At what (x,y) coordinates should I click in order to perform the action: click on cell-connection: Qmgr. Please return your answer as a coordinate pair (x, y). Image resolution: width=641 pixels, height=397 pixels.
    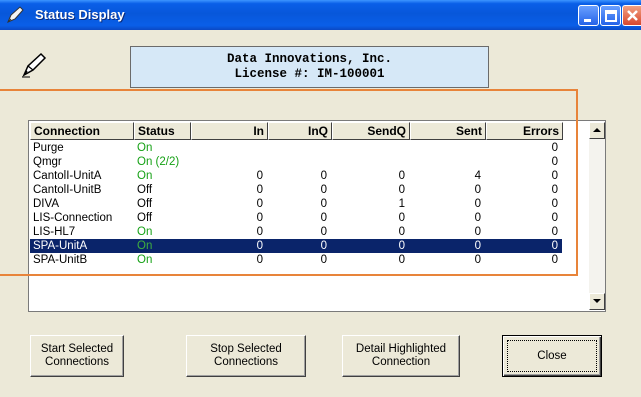
    Looking at the image, I should click on (47, 162).